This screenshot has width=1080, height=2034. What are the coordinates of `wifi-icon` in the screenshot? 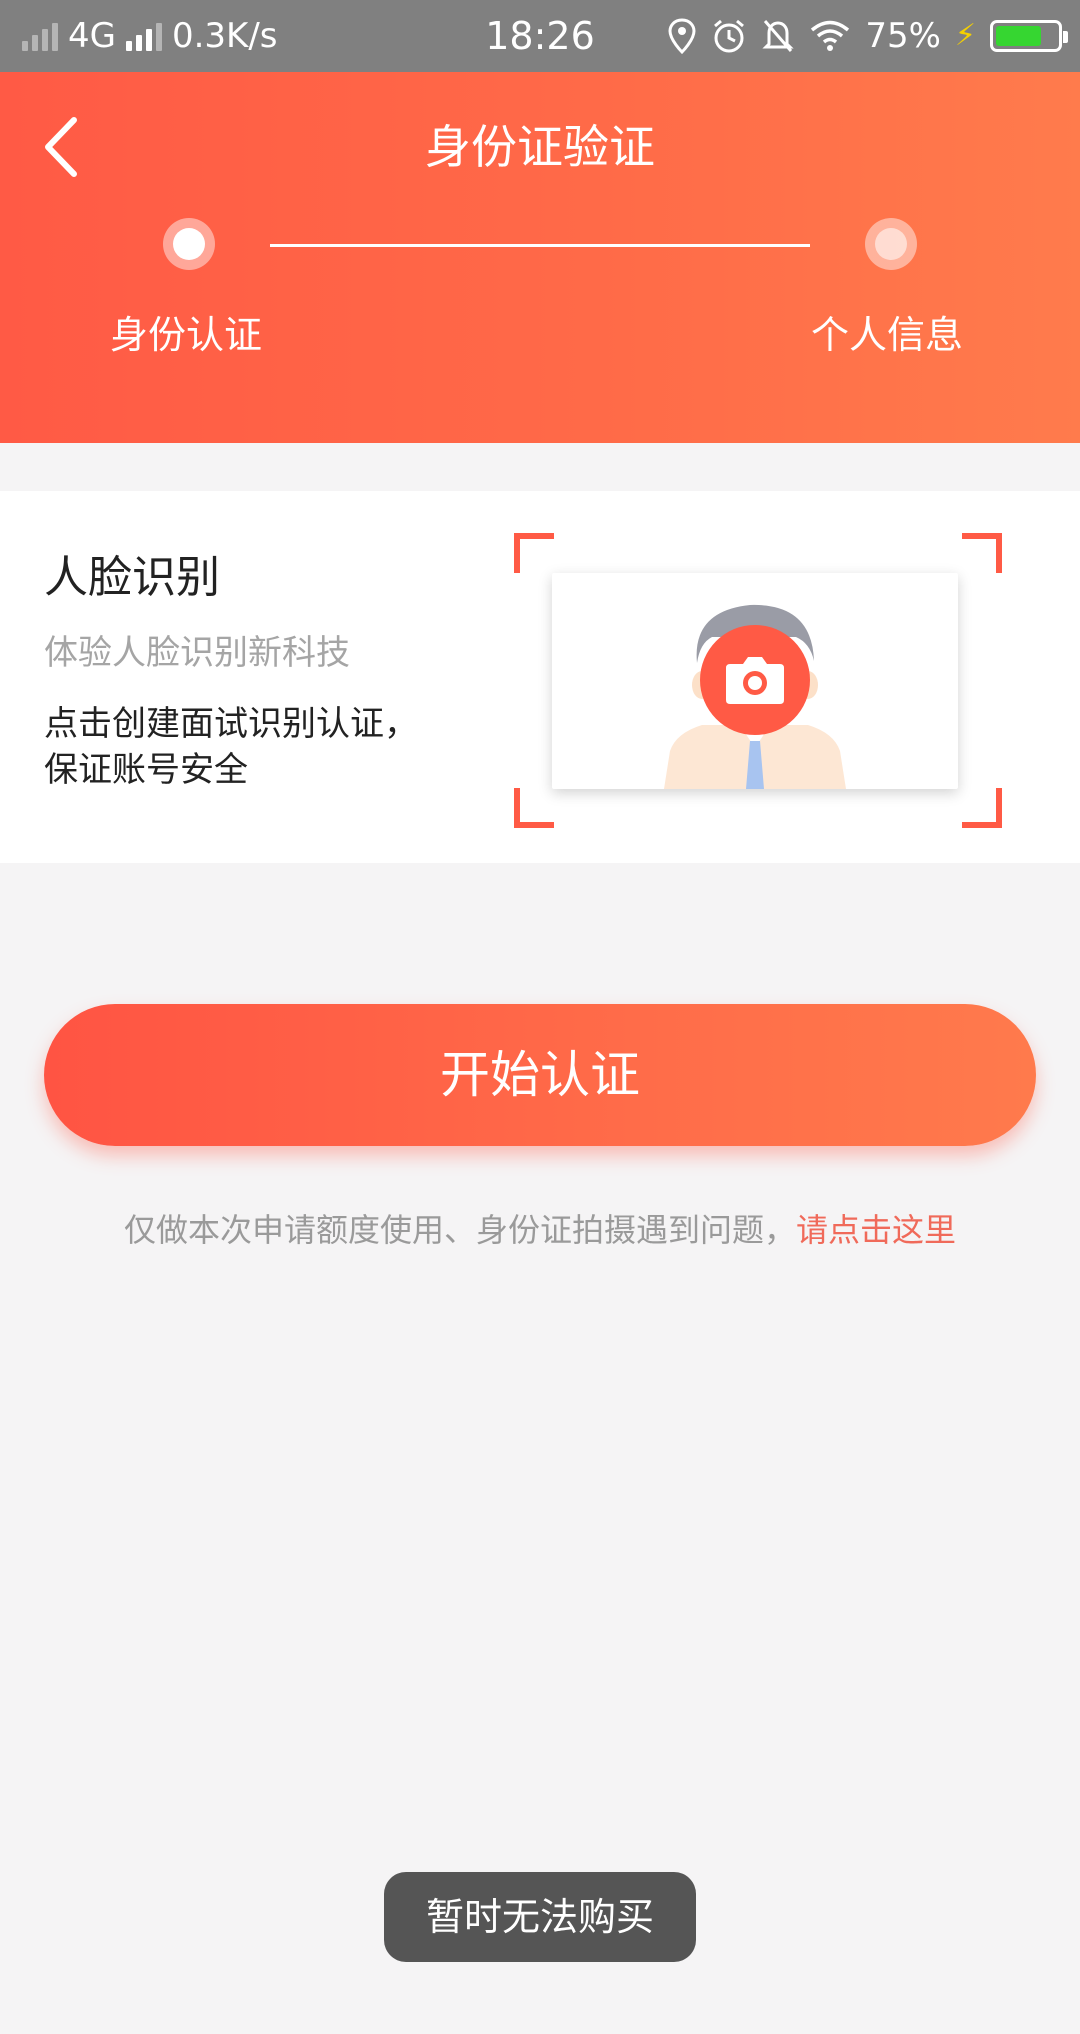 It's located at (830, 35).